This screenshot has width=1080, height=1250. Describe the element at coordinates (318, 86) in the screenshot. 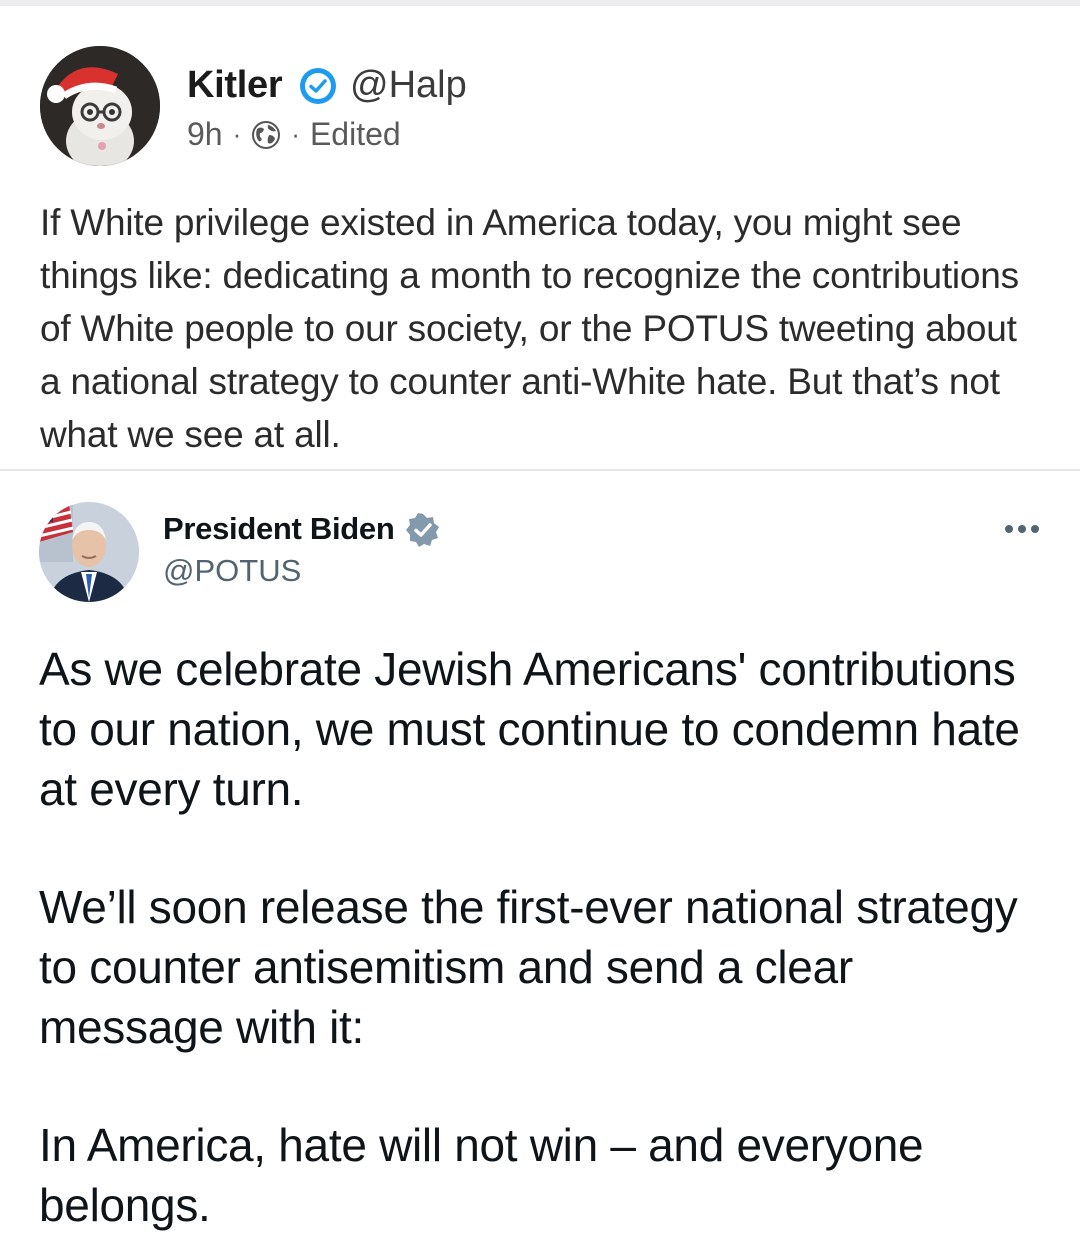

I see `verified-badge-icon` at that location.